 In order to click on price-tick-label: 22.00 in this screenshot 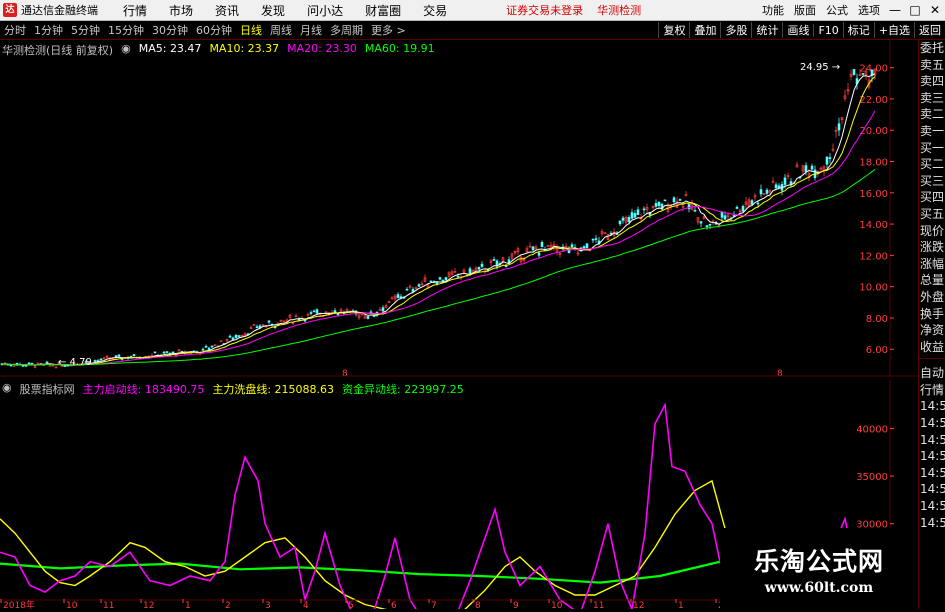, I will do `click(873, 100)`.